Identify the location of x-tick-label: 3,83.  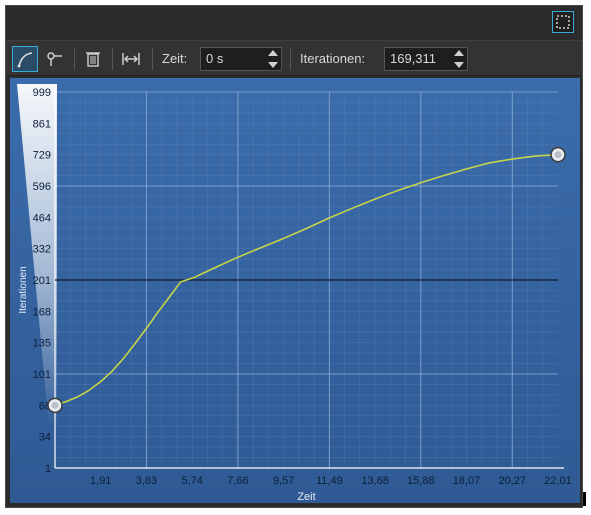
(146, 481).